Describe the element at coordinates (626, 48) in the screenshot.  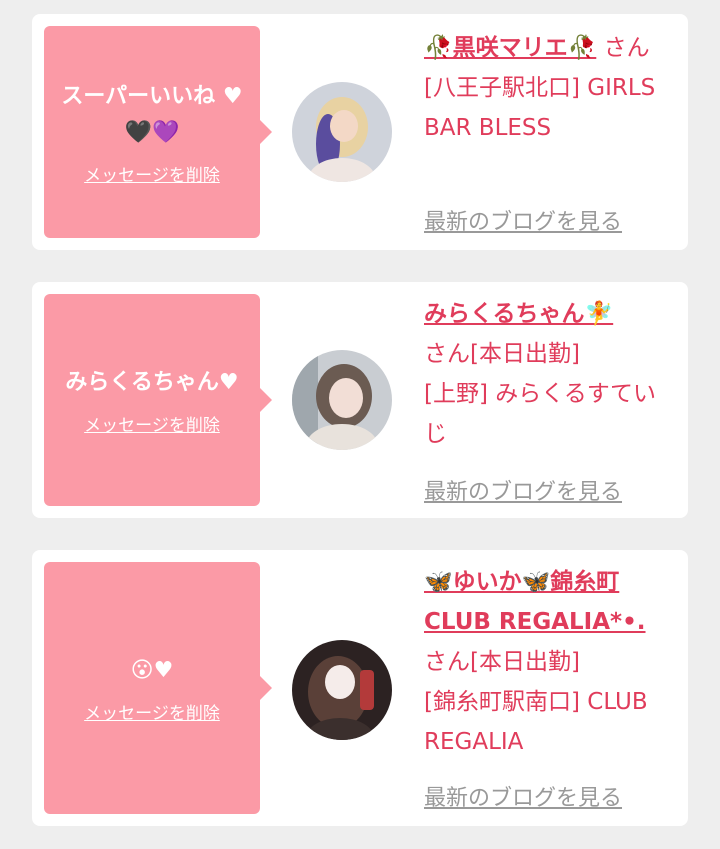
I see `name-suffix: さん` at that location.